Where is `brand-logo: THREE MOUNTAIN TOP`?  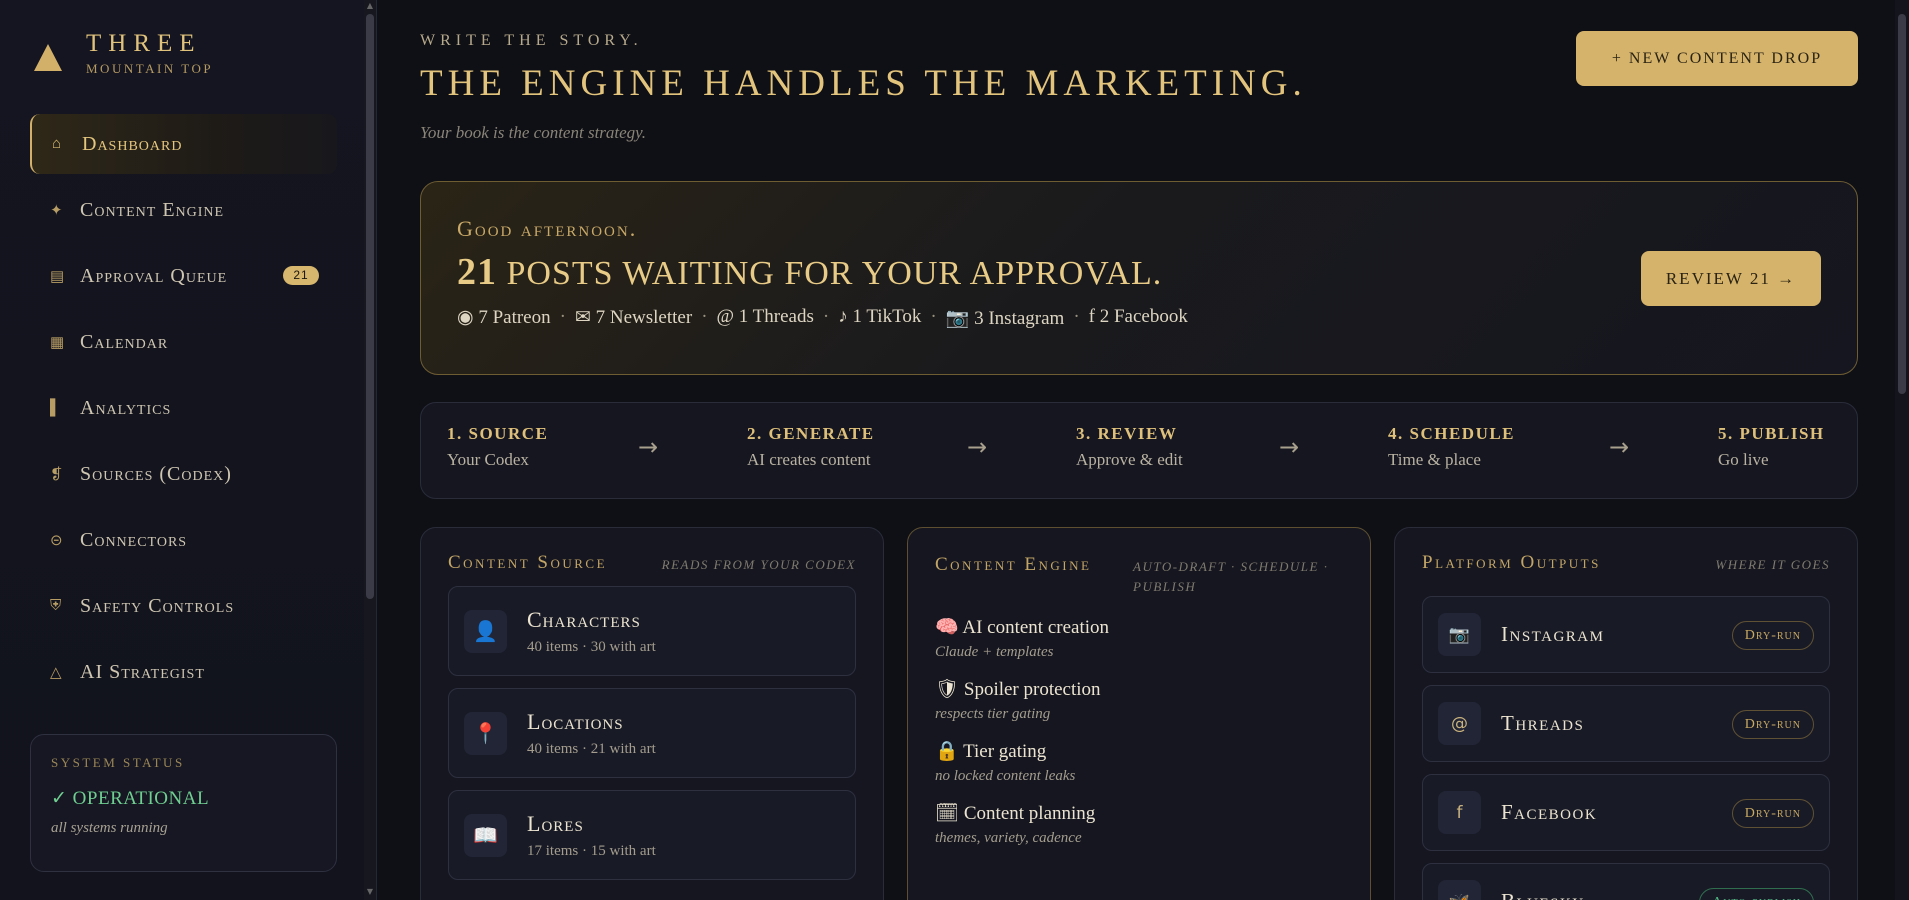 brand-logo: THREE MOUNTAIN TOP is located at coordinates (123, 53).